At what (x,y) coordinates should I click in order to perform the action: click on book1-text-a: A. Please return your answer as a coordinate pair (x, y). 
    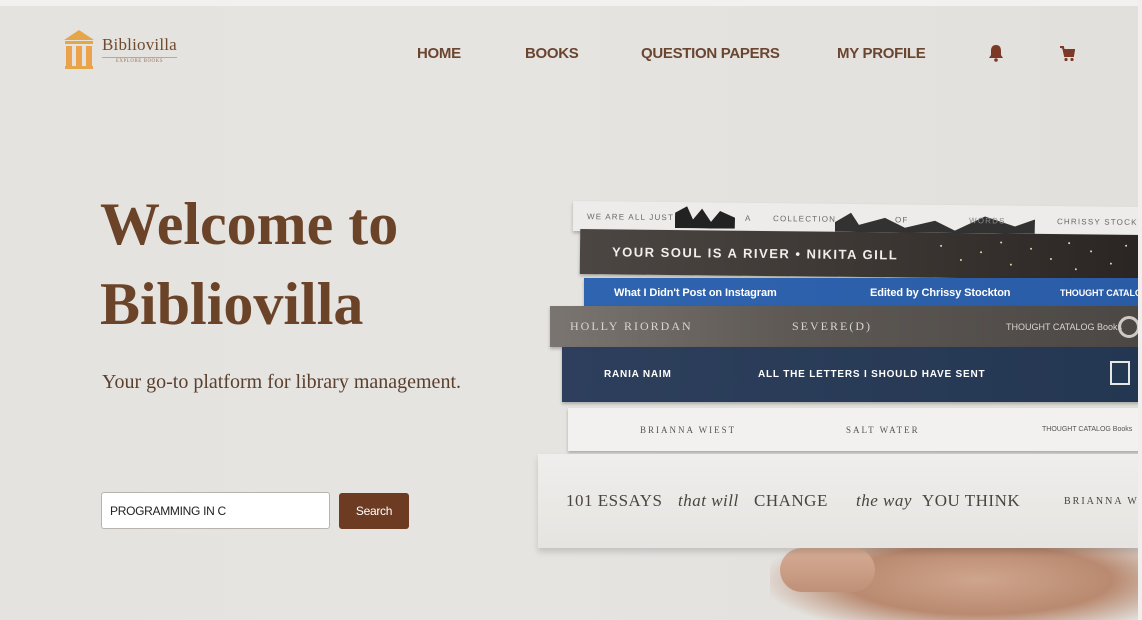
    Looking at the image, I should click on (748, 218).